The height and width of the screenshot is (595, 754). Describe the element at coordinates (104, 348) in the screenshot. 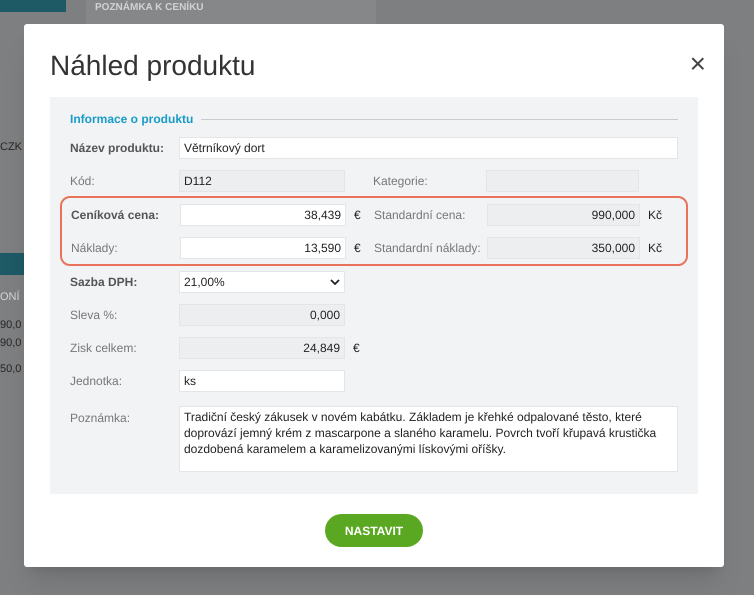

I see `field-label: Zisk celkem:` at that location.